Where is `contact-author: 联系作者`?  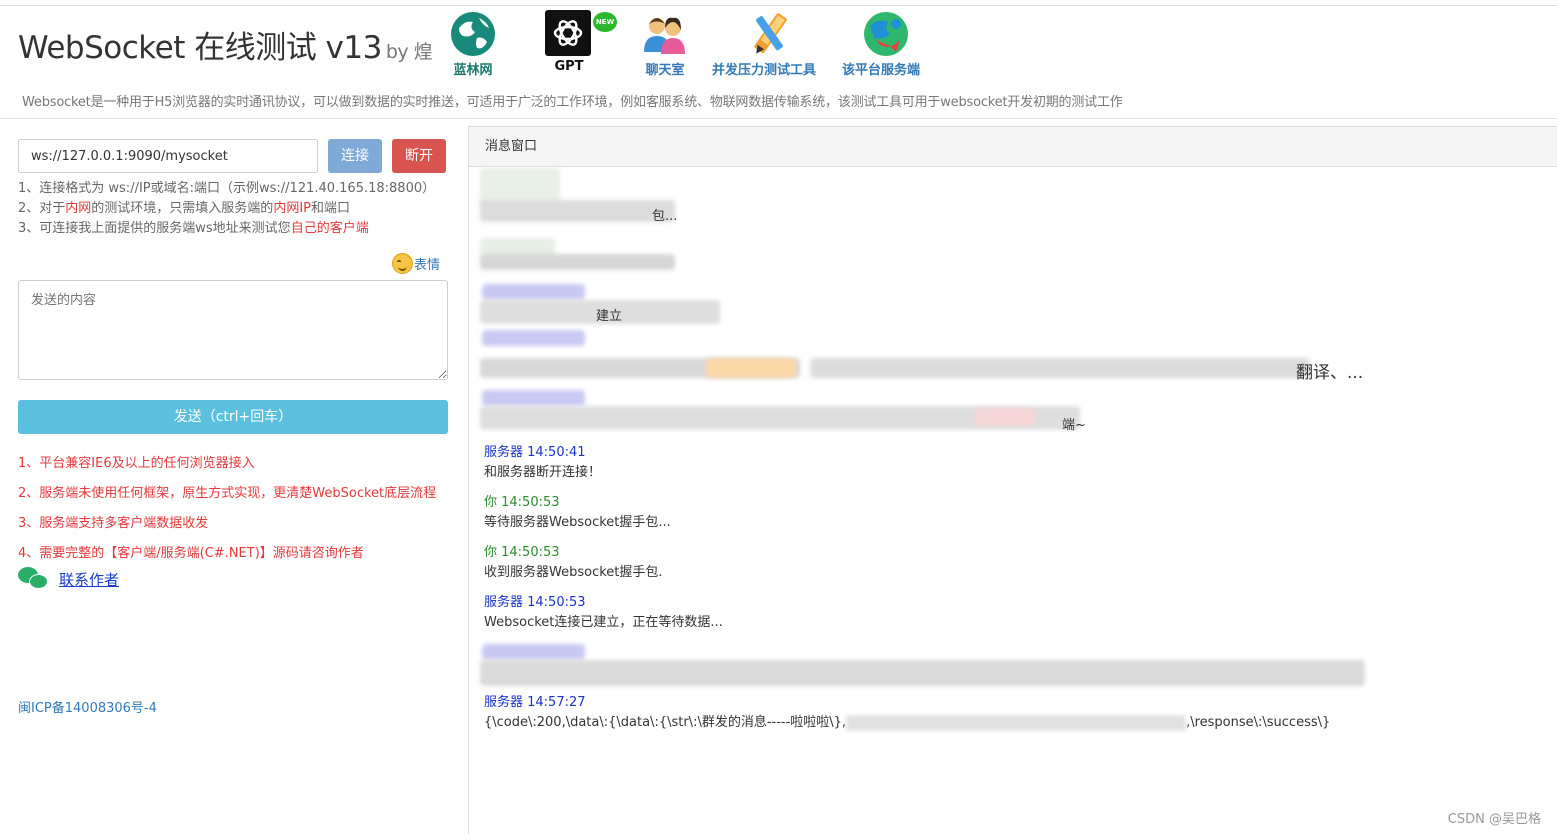
contact-author: 联系作者 is located at coordinates (68, 579).